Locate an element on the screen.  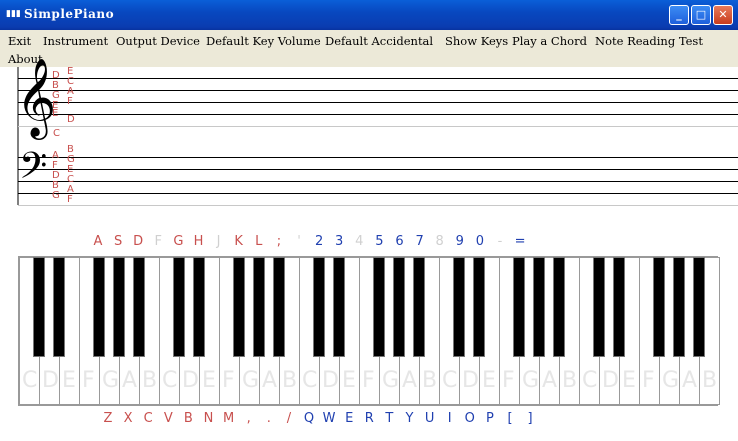
upper-key-label: D is located at coordinates (138, 241).